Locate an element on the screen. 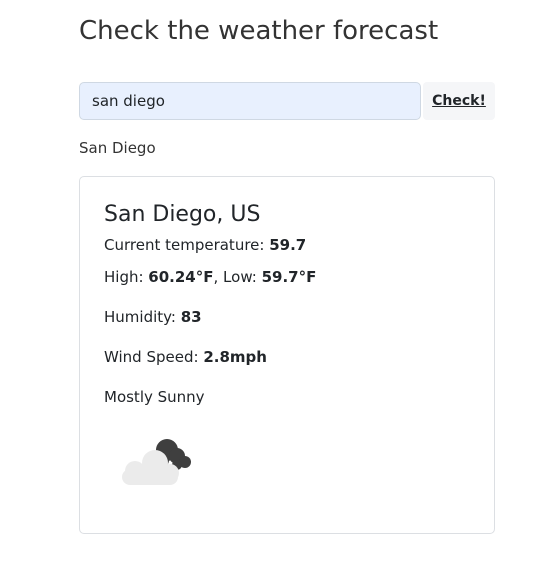  temperature-label: Current temperature: is located at coordinates (187, 245).